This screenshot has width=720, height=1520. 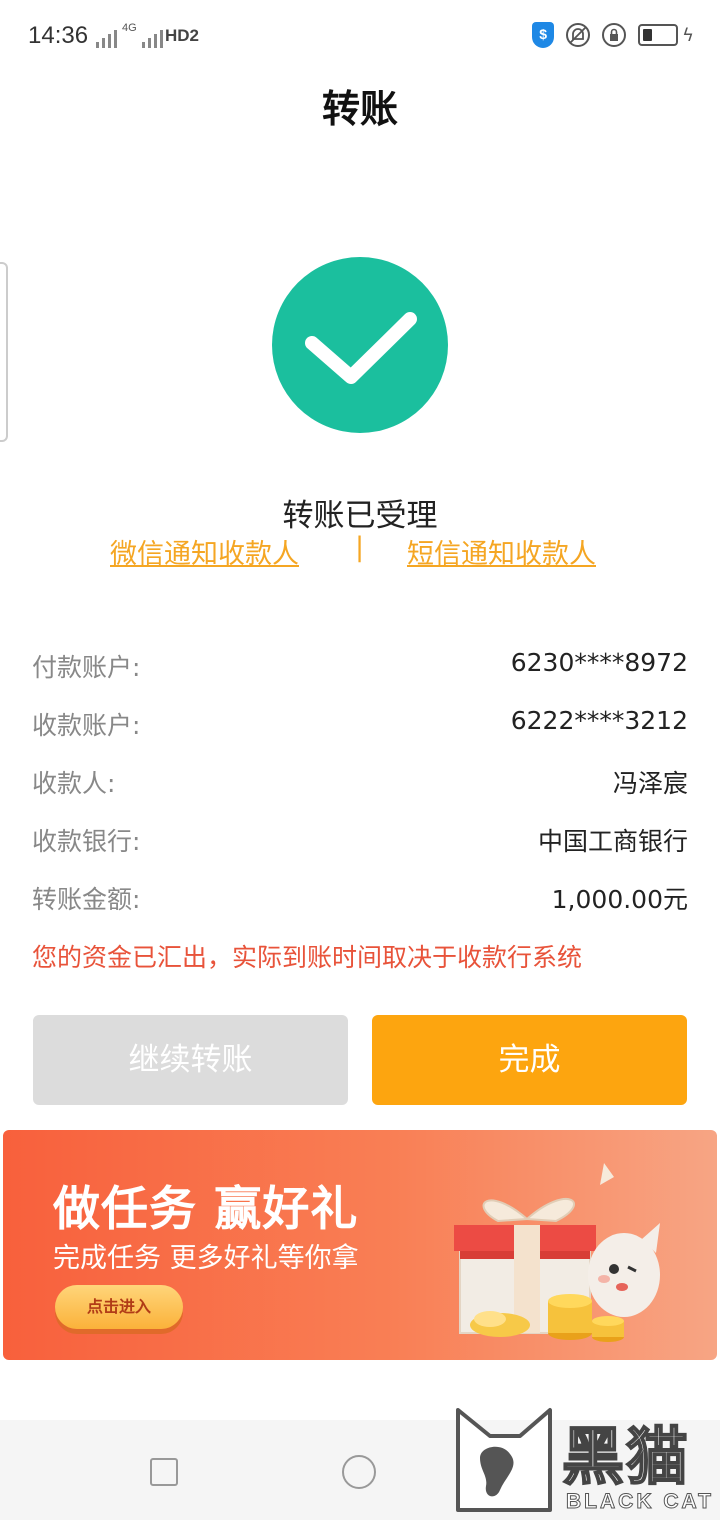 What do you see at coordinates (504, 1460) in the screenshot?
I see `black-cat-logo-icon` at bounding box center [504, 1460].